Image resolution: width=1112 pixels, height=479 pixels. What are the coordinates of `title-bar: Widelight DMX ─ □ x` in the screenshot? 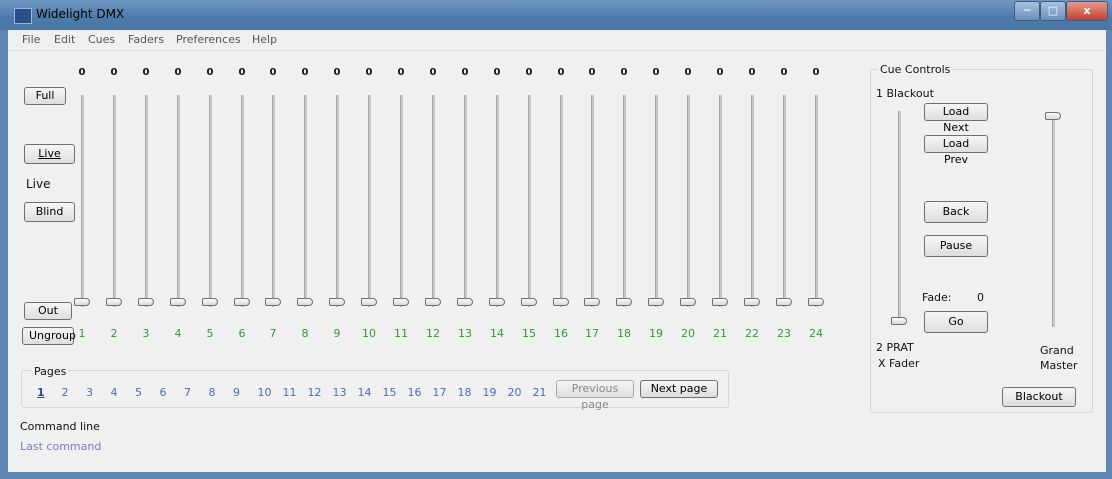 It's located at (556, 15).